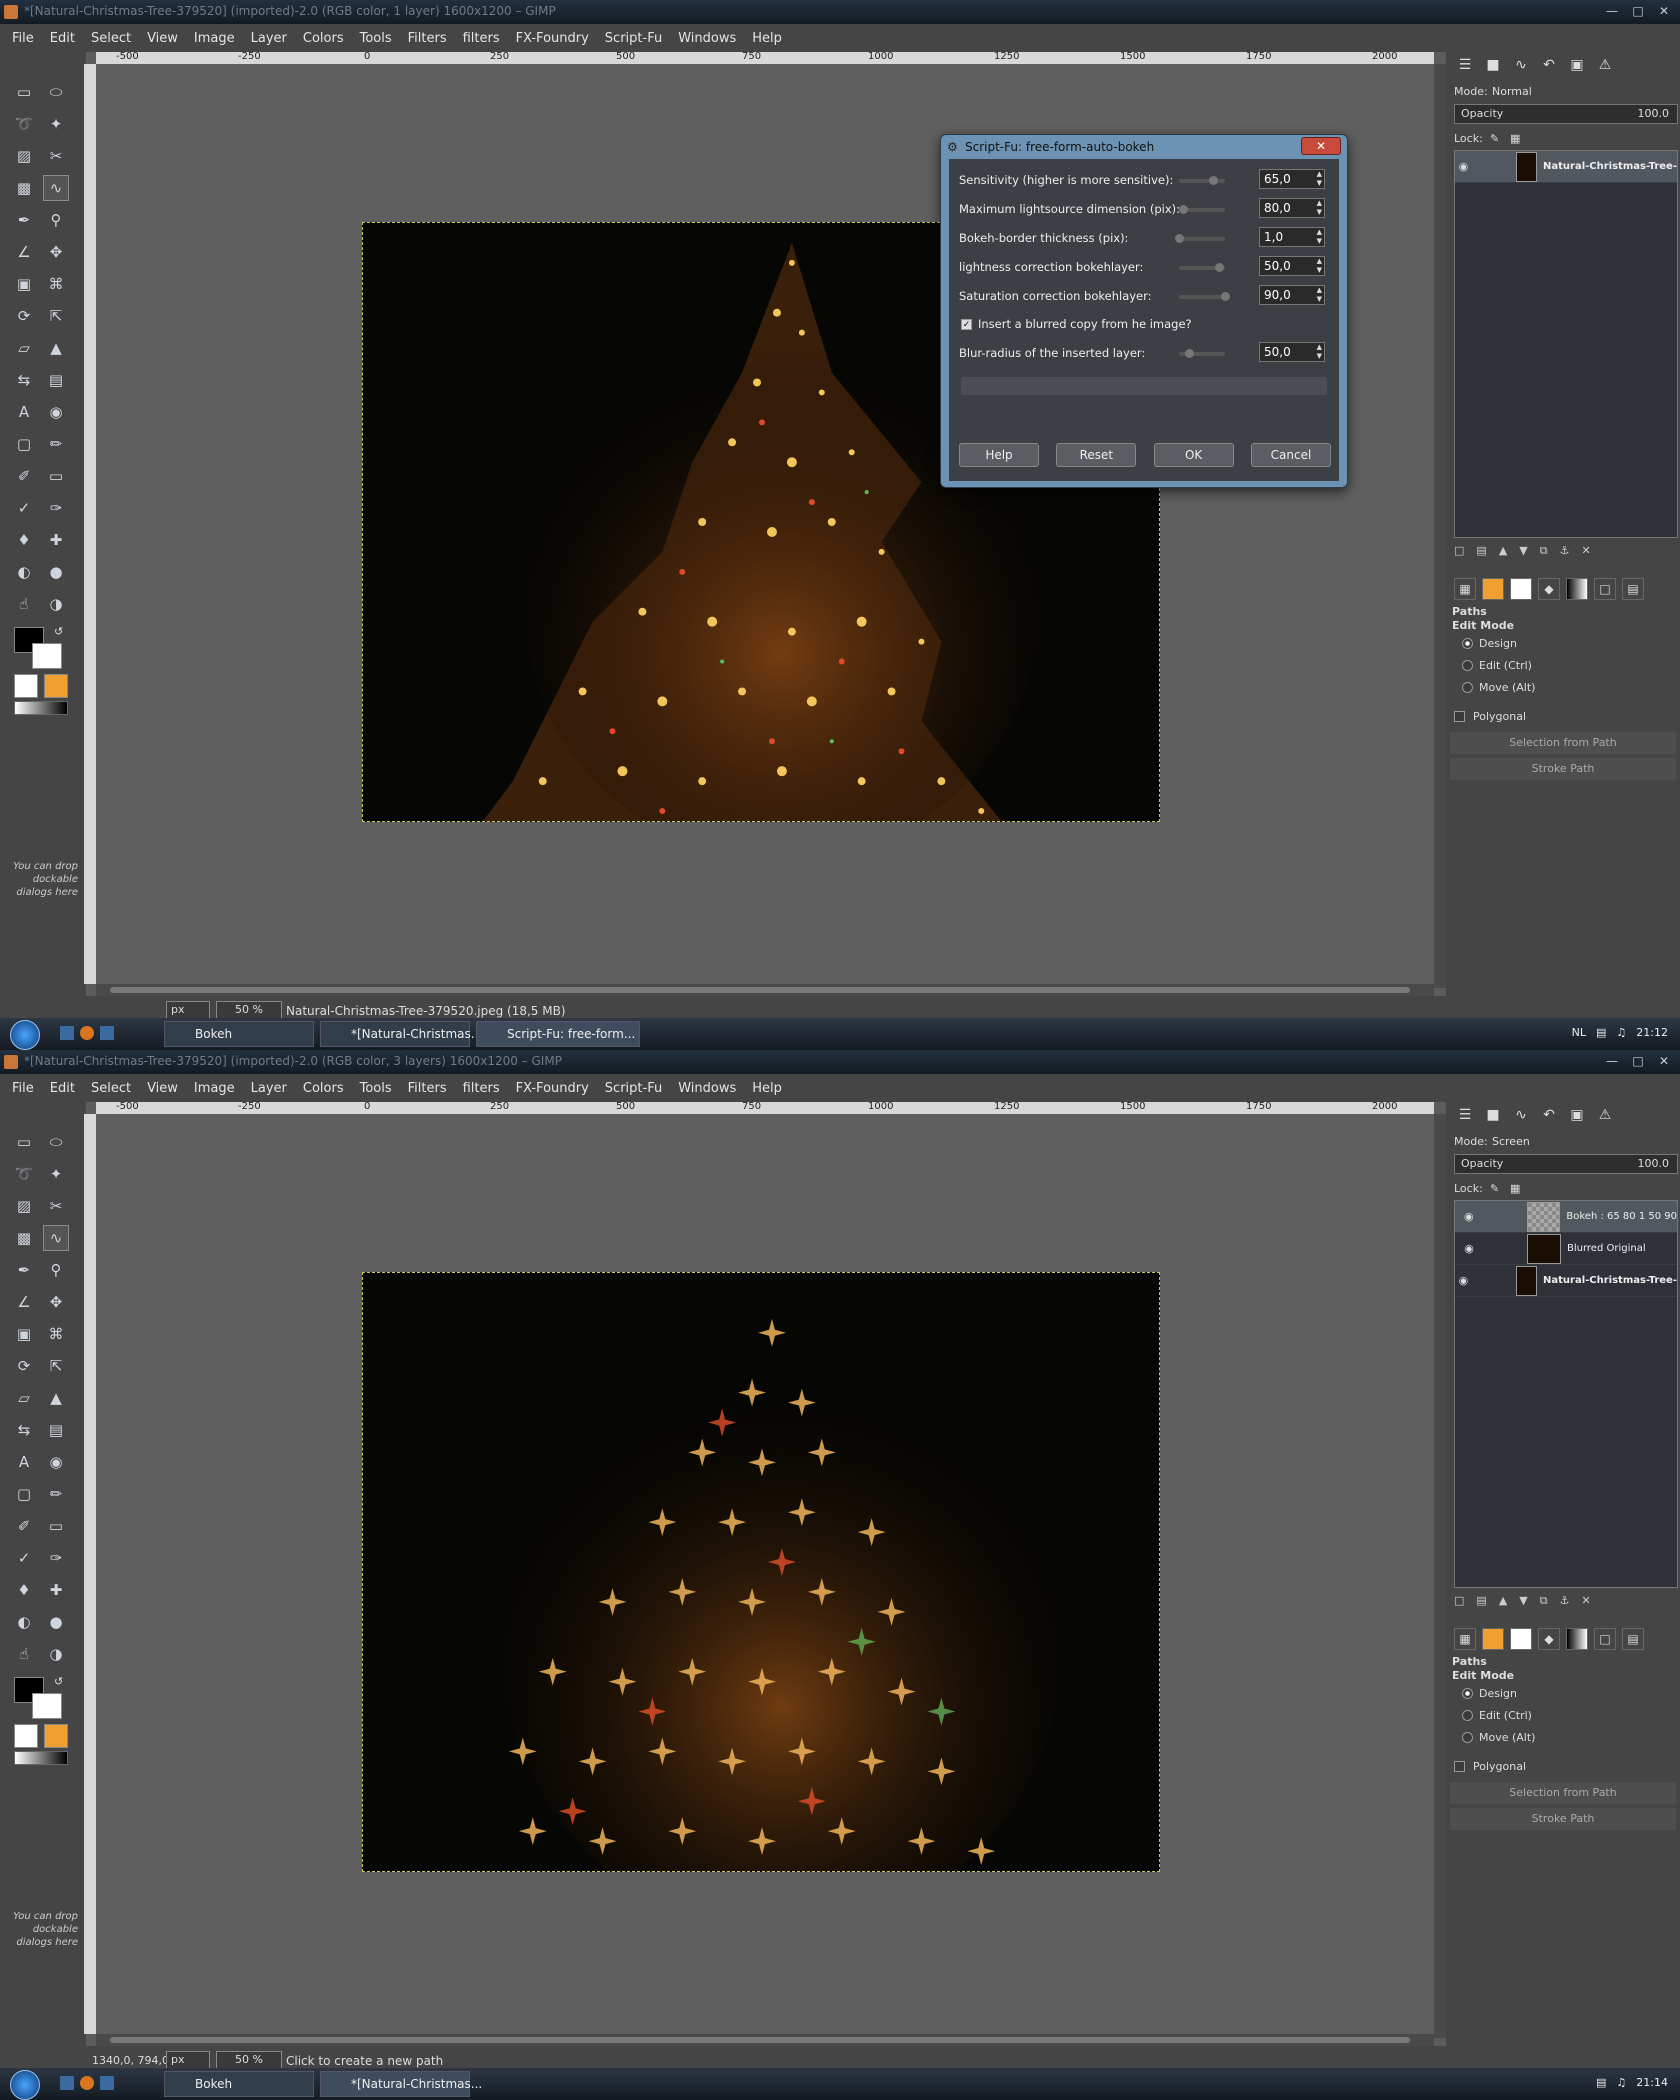 The image size is (1680, 2100). What do you see at coordinates (249, 2060) in the screenshot?
I see `zoom-select: 50 %` at bounding box center [249, 2060].